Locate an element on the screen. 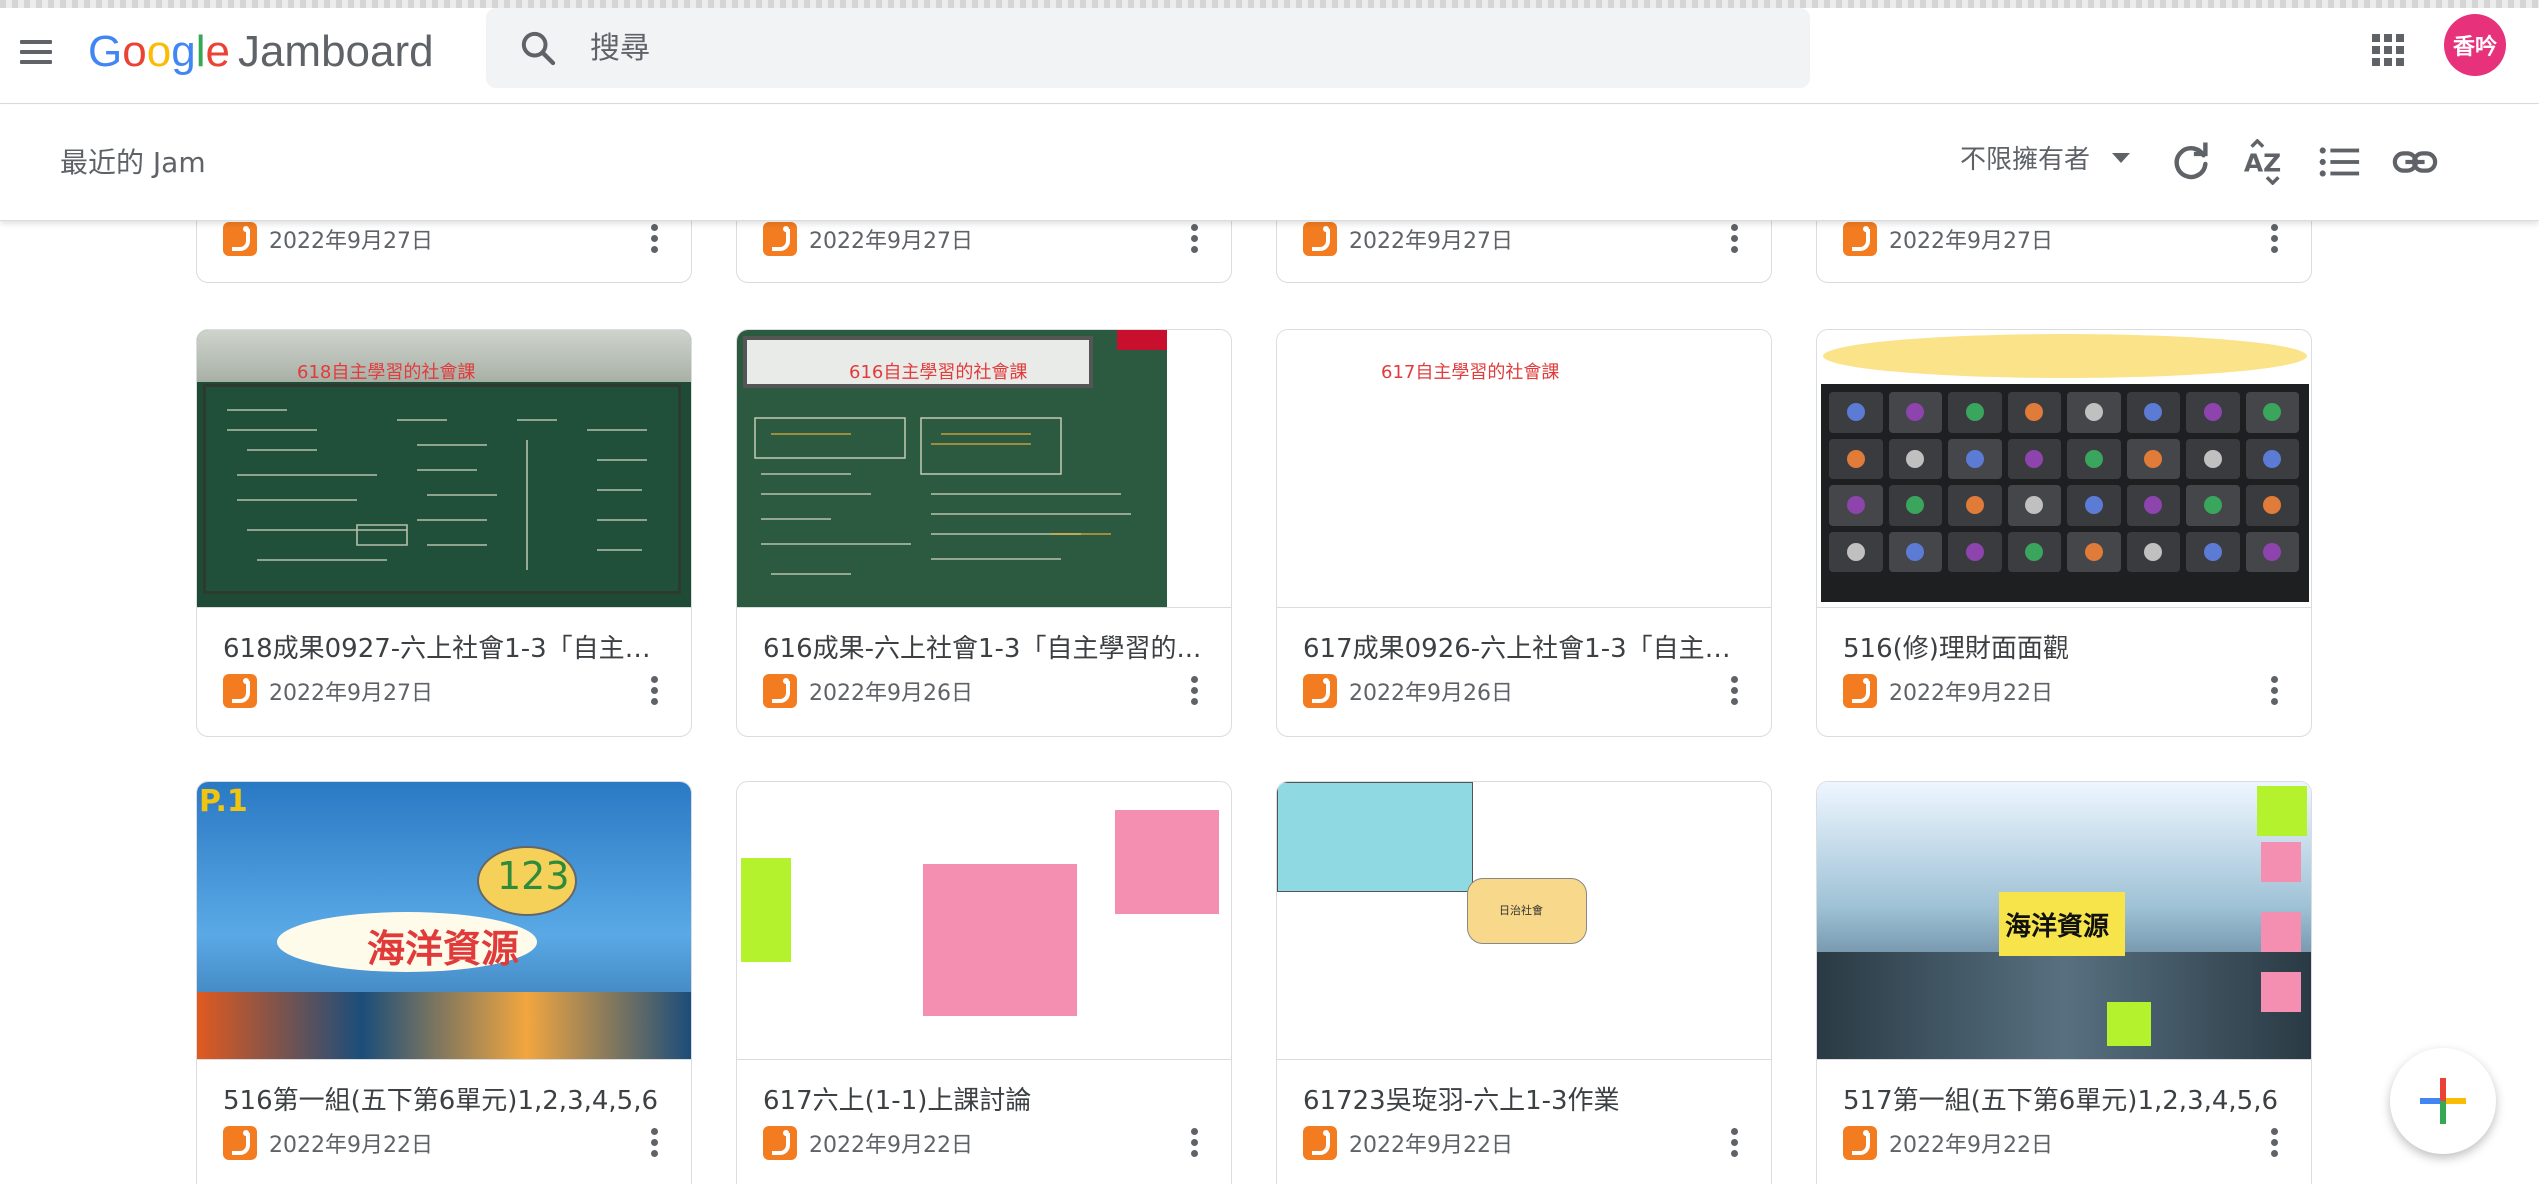 The height and width of the screenshot is (1184, 2539). menu-icon is located at coordinates (36, 52).